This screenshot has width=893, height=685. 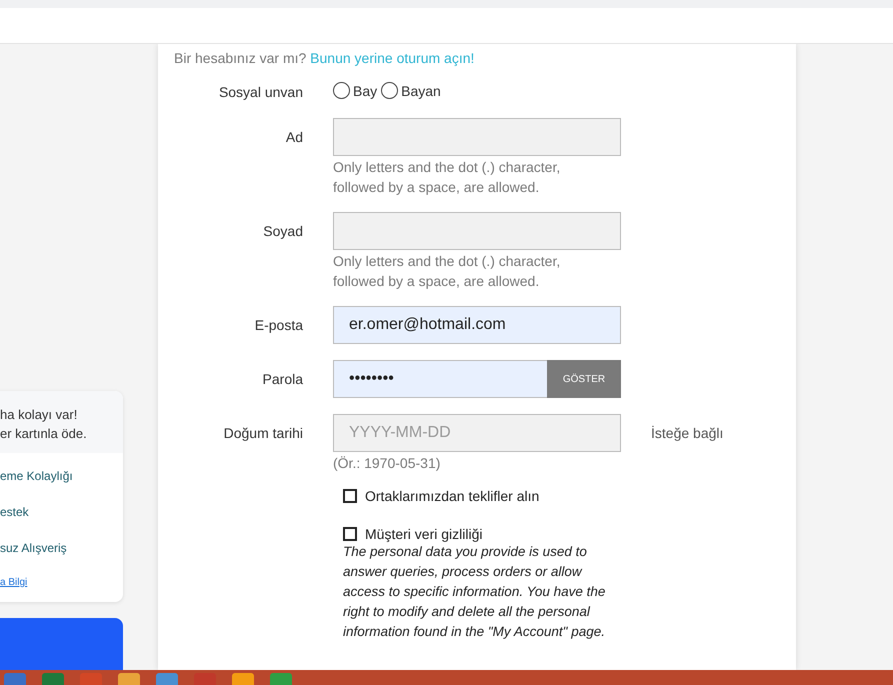 I want to click on field-label: Sosyal unvan, so click(x=261, y=92).